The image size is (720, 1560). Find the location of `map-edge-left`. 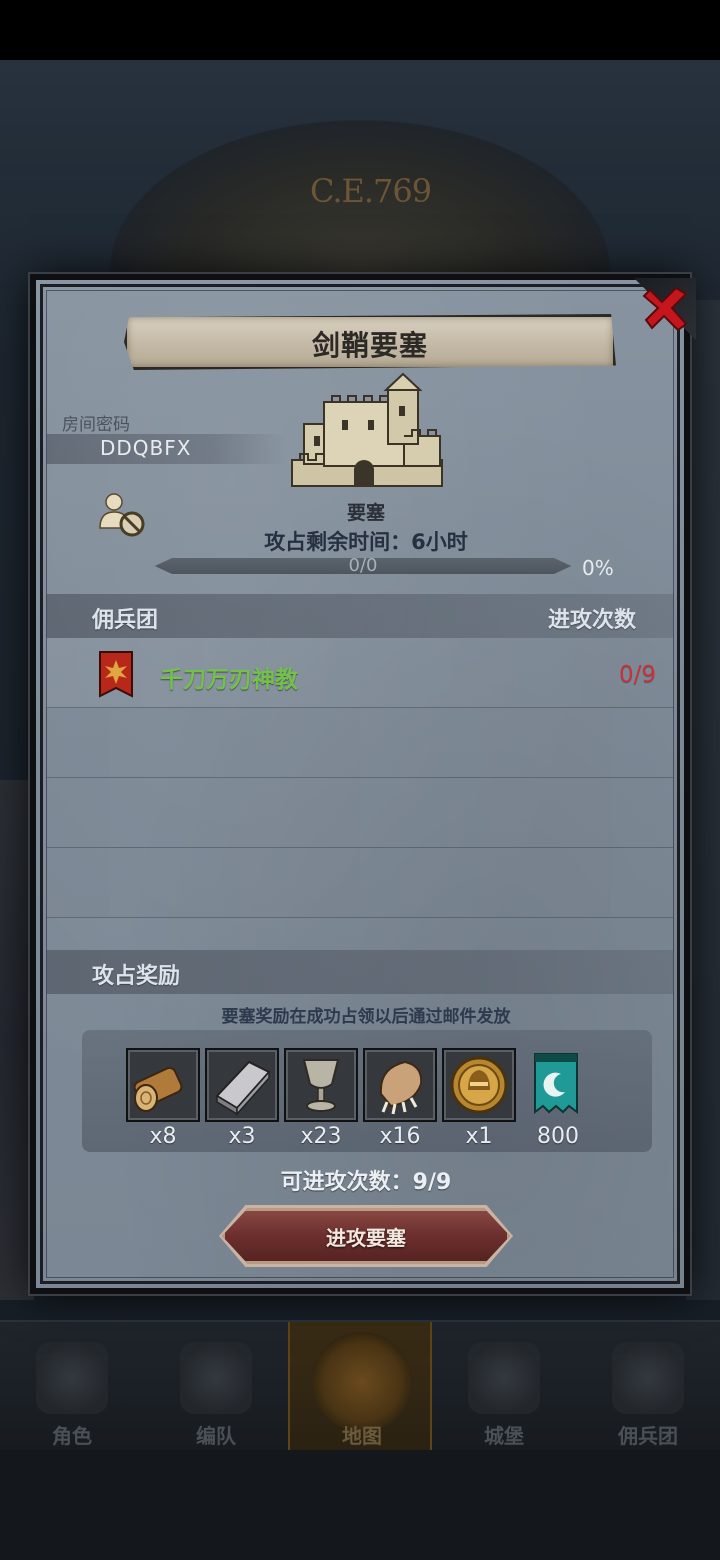

map-edge-left is located at coordinates (17, 1040).